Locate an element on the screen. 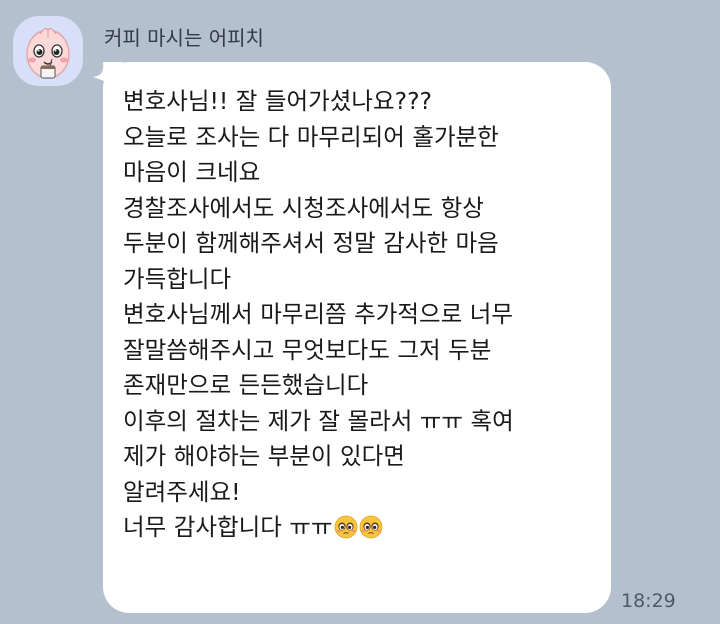 Image resolution: width=720 pixels, height=624 pixels. message-line: 알려주세요! is located at coordinates (182, 491).